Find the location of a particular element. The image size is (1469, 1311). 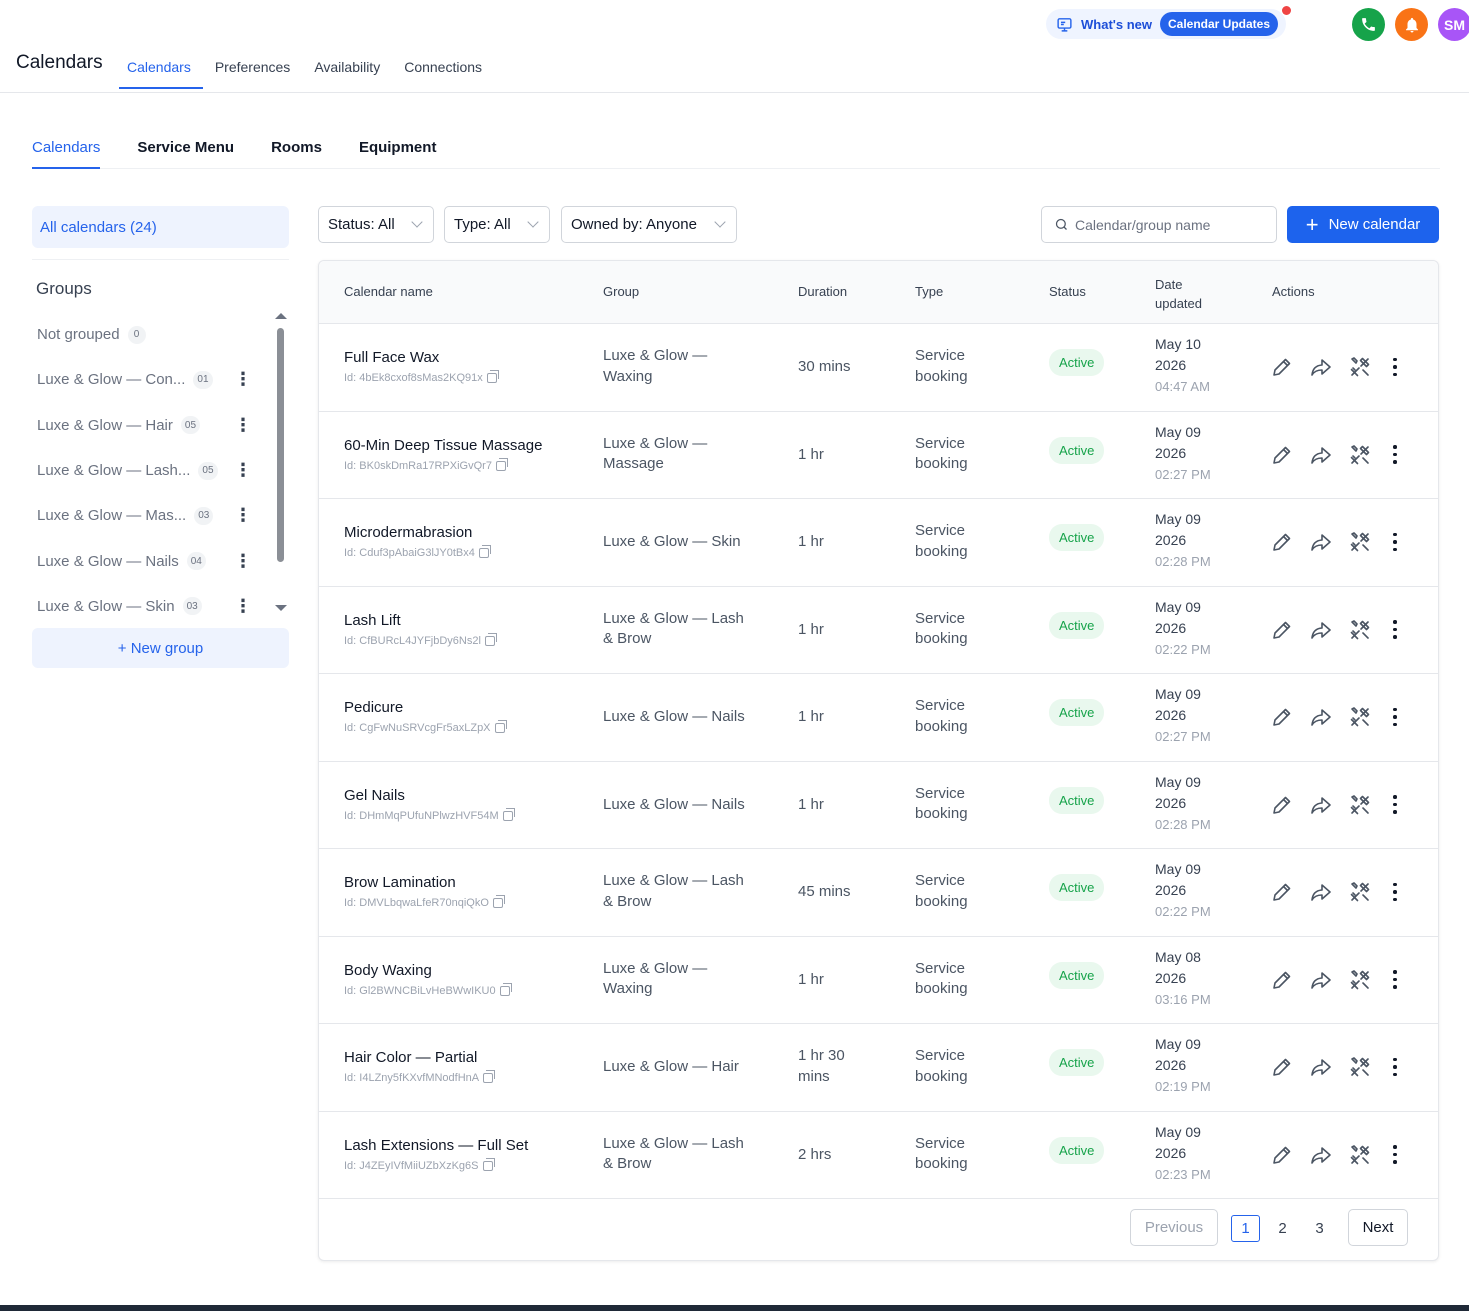

top-tab-preferences: Preferences is located at coordinates (254, 72).